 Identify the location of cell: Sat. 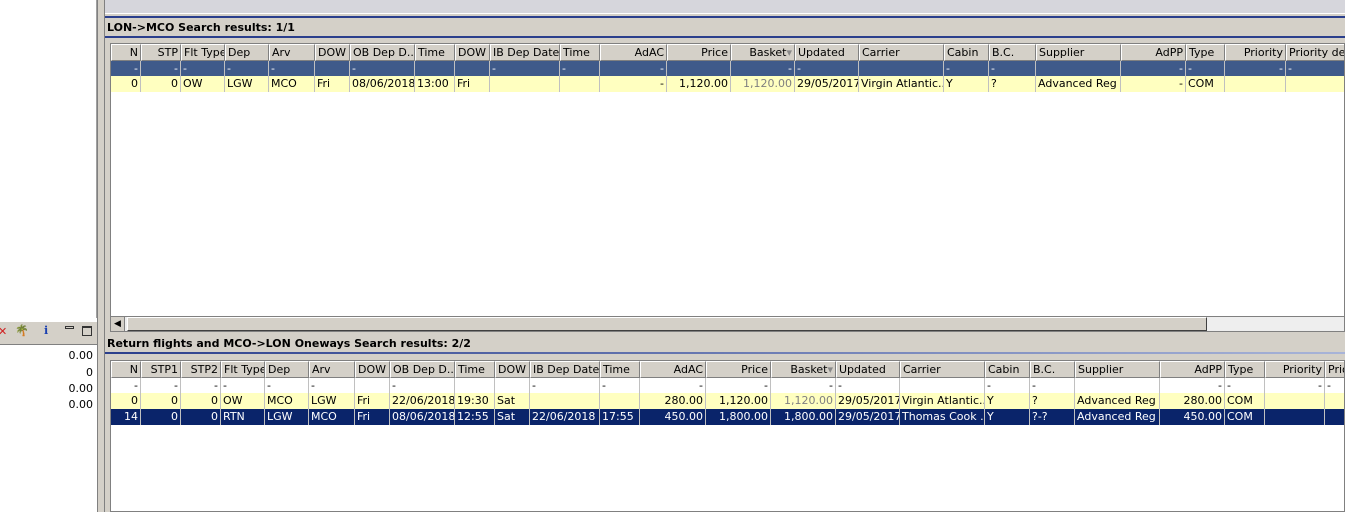
(512, 417).